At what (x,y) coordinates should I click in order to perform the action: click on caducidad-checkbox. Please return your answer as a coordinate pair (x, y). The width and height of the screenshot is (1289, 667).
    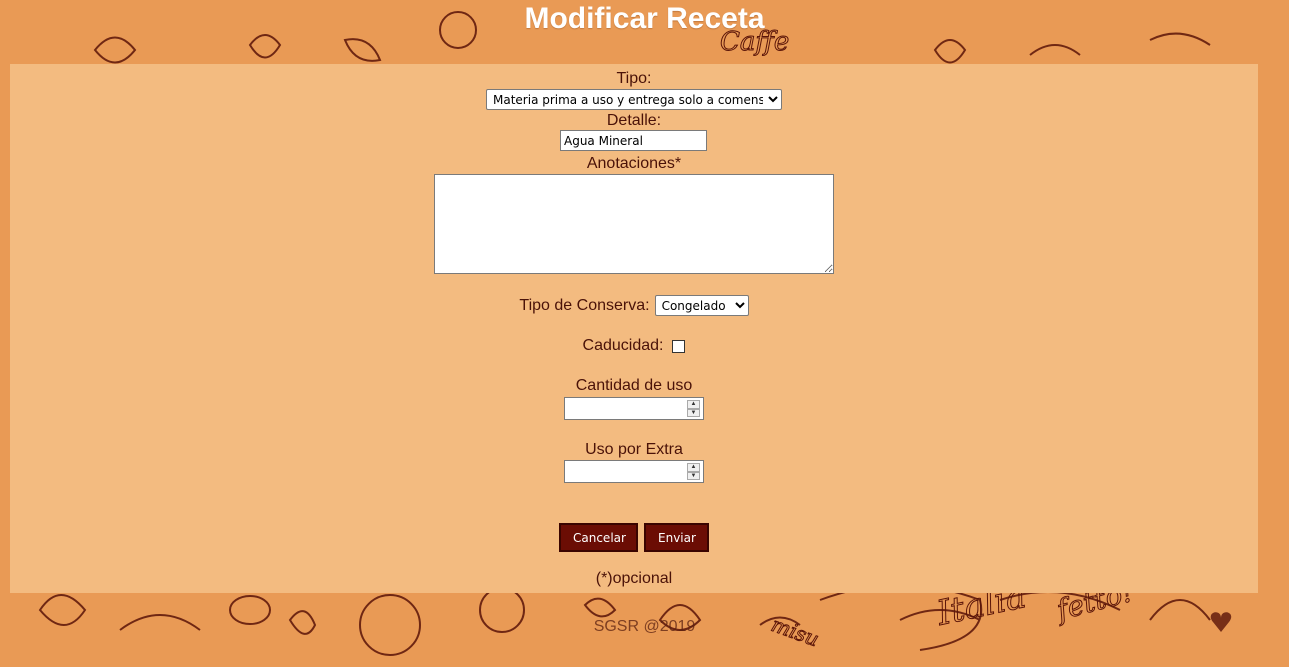
    Looking at the image, I should click on (679, 346).